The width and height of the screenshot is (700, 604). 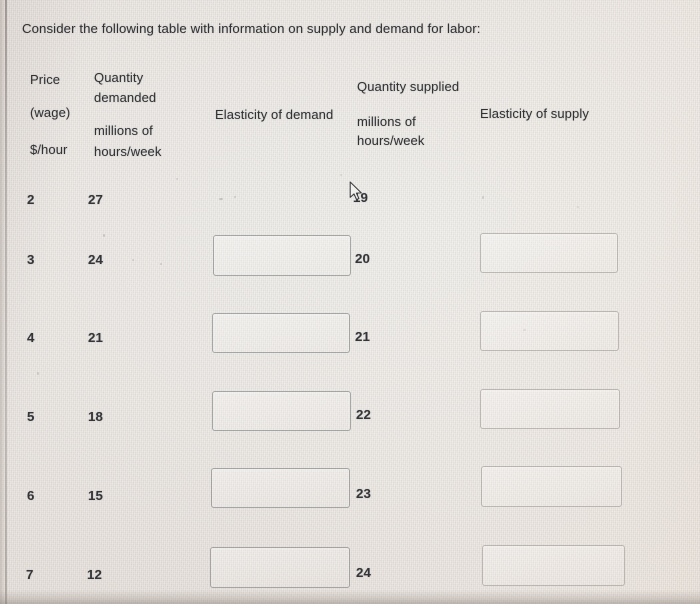 I want to click on cell-quantity-supplied: 23, so click(x=363, y=493).